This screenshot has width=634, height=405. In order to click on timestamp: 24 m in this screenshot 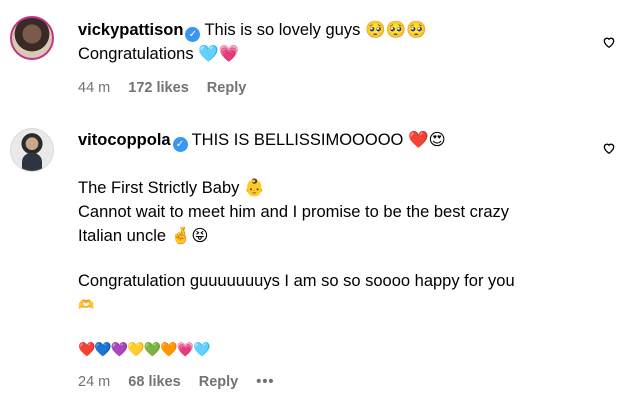, I will do `click(94, 382)`.